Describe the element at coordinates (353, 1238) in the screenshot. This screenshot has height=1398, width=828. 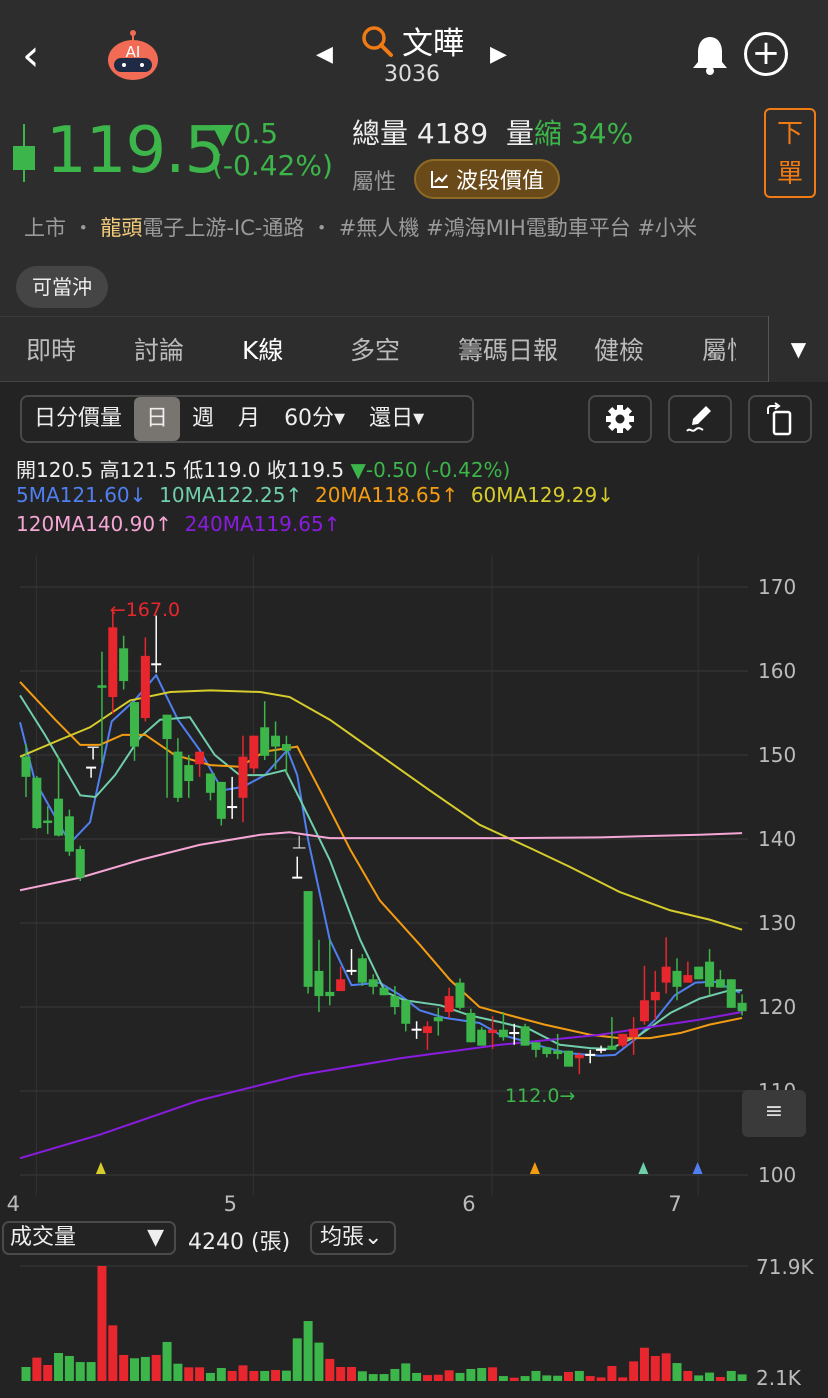
I see `volume-unit-button: 均張⌄` at that location.